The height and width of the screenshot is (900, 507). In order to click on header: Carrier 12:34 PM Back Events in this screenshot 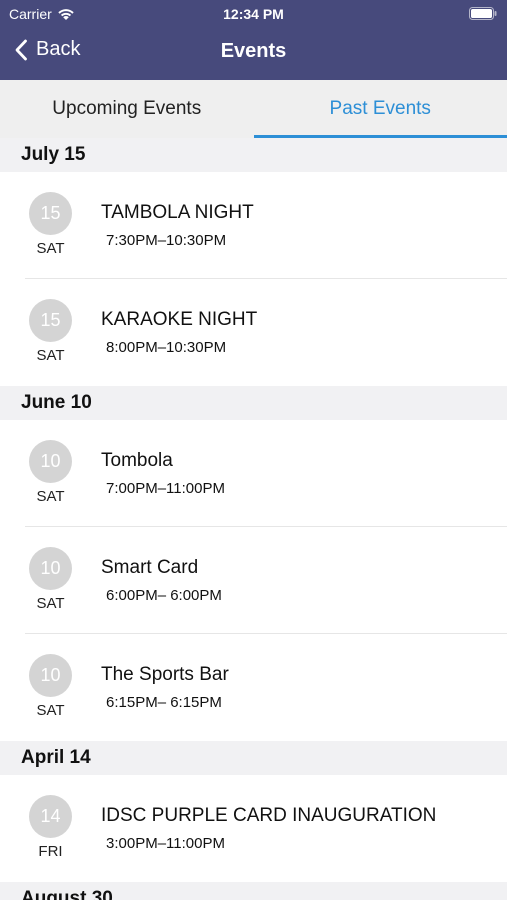, I will do `click(253, 40)`.